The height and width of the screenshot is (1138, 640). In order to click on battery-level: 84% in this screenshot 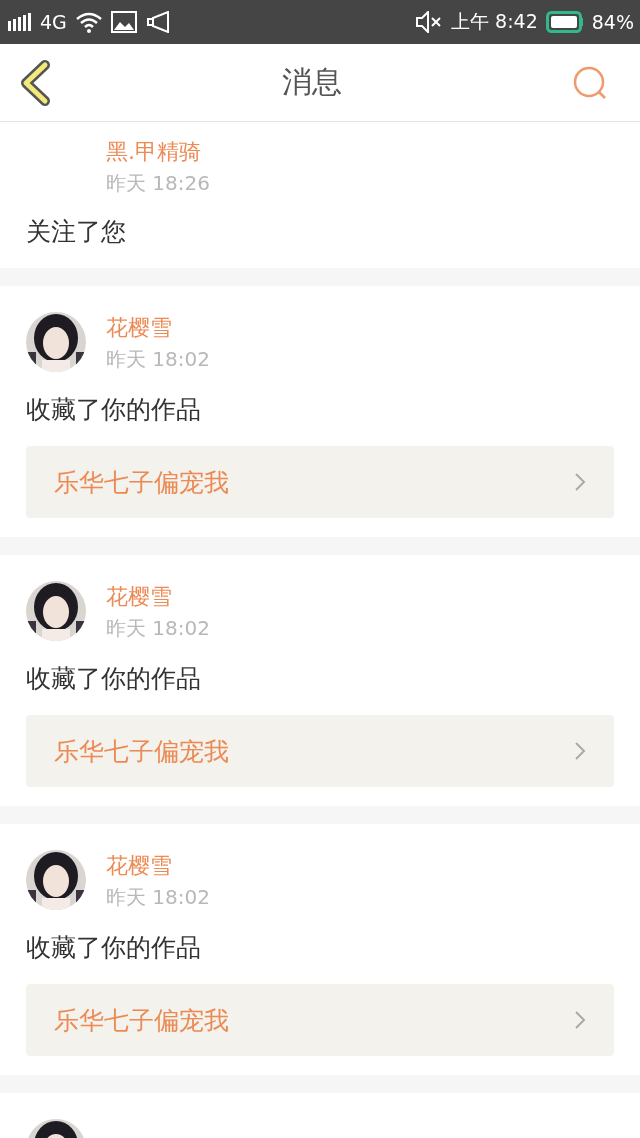, I will do `click(612, 22)`.